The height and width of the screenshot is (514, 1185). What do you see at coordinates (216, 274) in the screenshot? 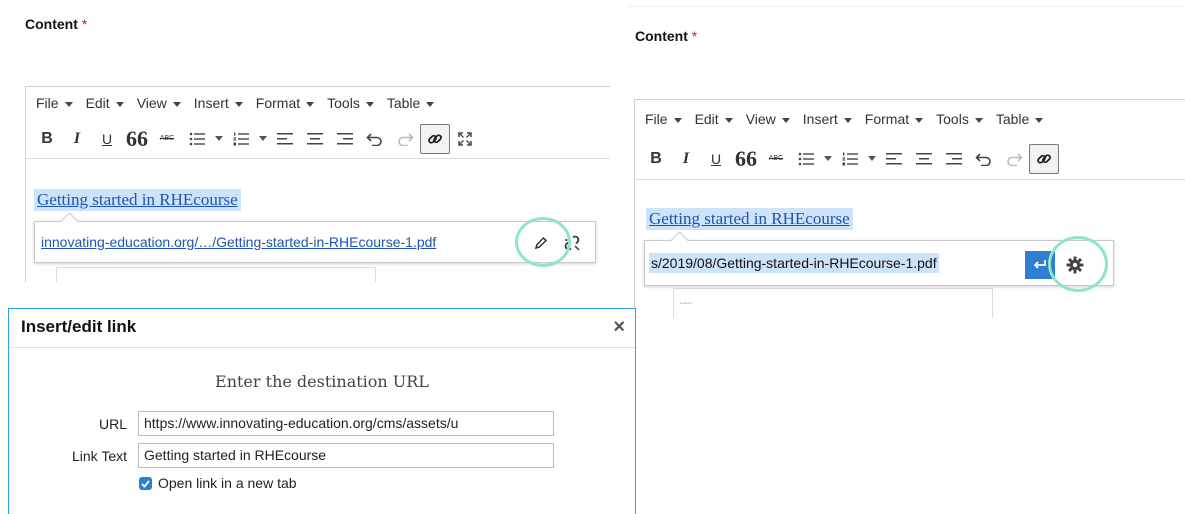
I see `editor-content-area` at bounding box center [216, 274].